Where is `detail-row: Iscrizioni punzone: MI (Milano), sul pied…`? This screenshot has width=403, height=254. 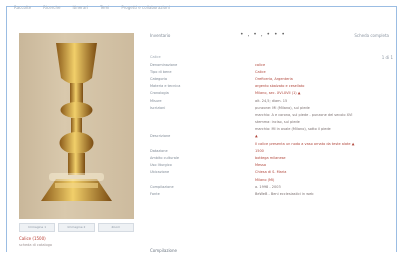
detail-row: Iscrizioni punzone: MI (Milano), sul pied… is located at coordinates (270, 107).